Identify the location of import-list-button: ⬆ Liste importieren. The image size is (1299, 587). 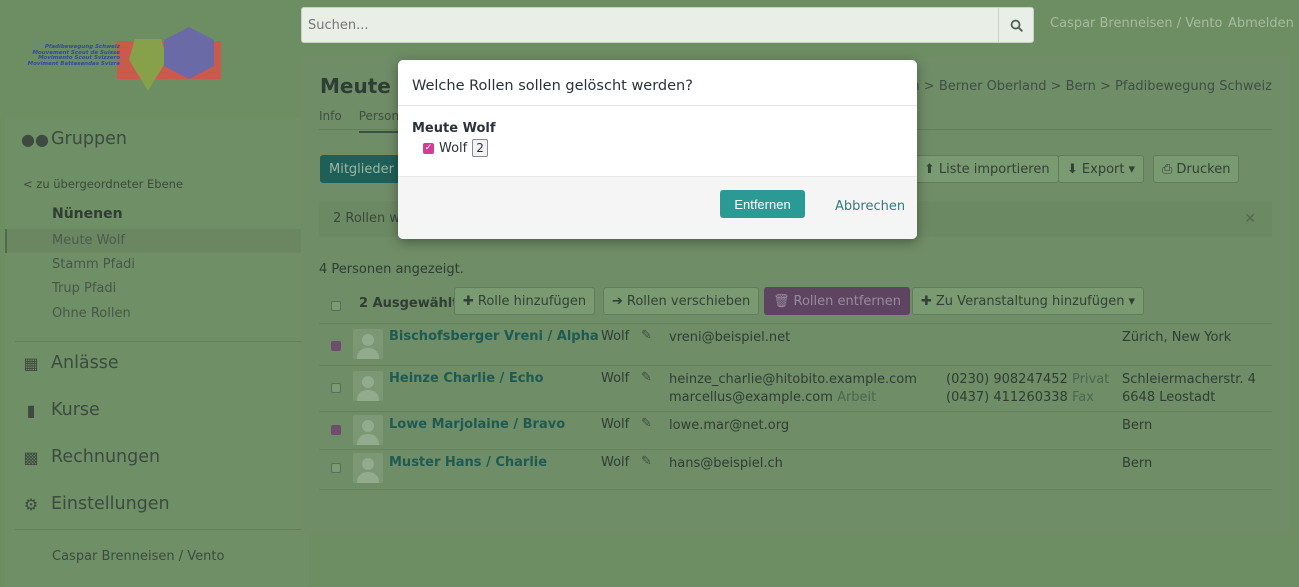
(987, 169).